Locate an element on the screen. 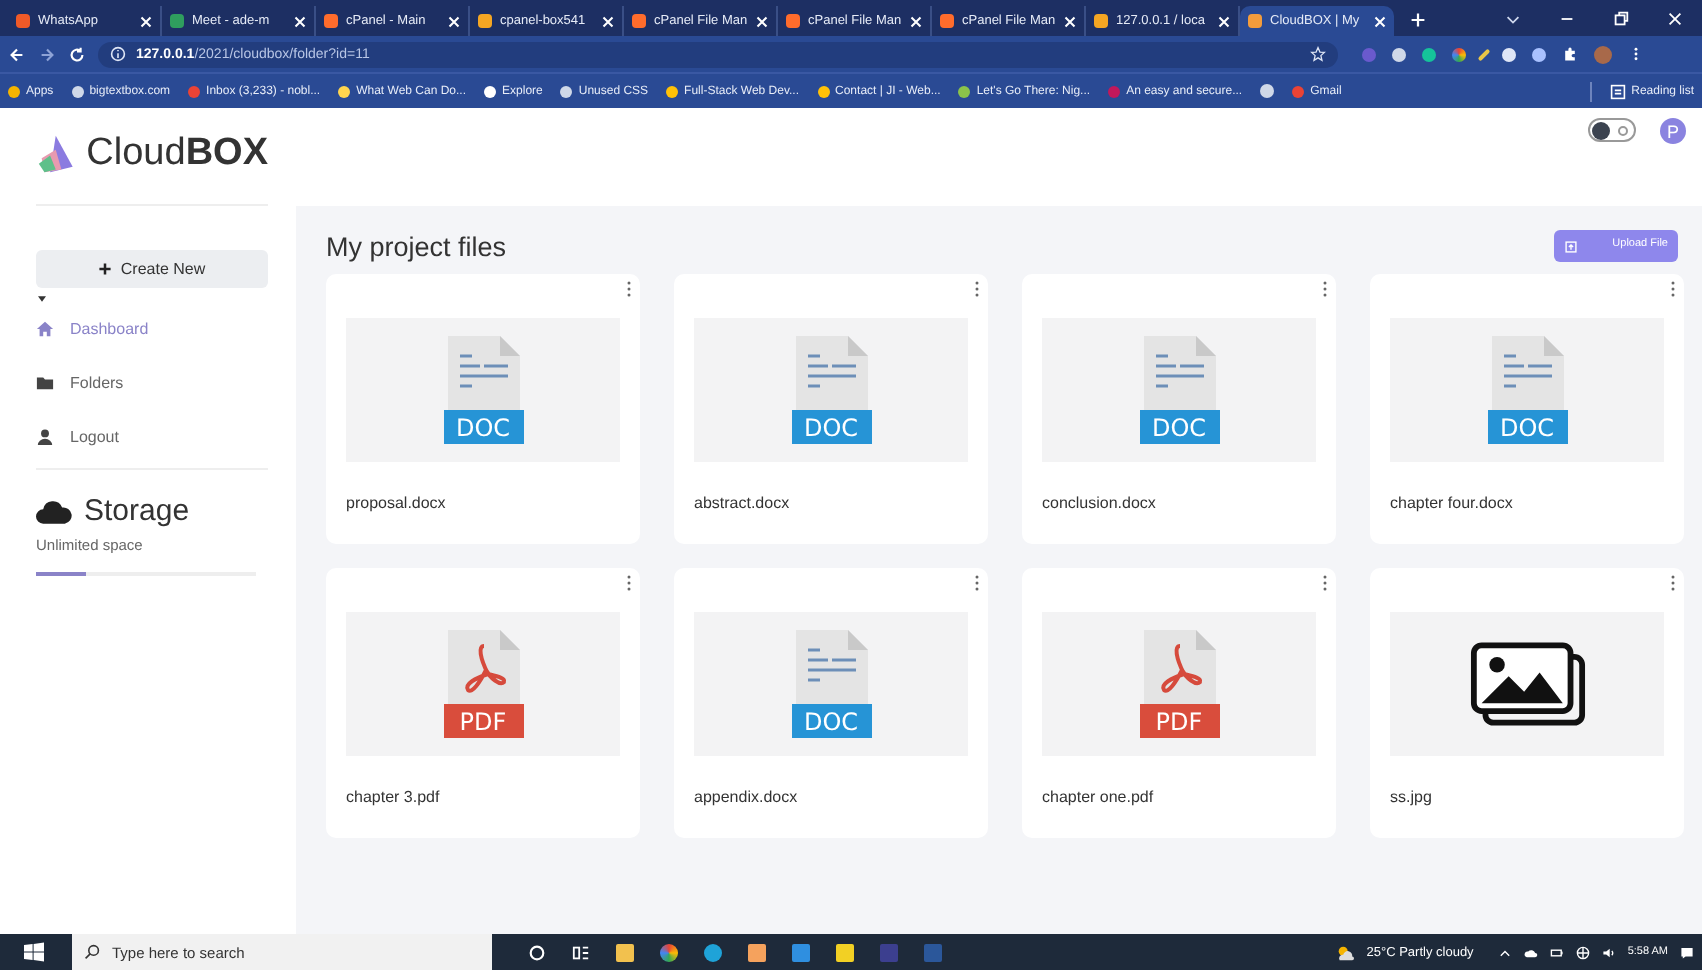 Image resolution: width=1702 pixels, height=970 pixels. file-card: DOC chapter four.docx is located at coordinates (1527, 409).